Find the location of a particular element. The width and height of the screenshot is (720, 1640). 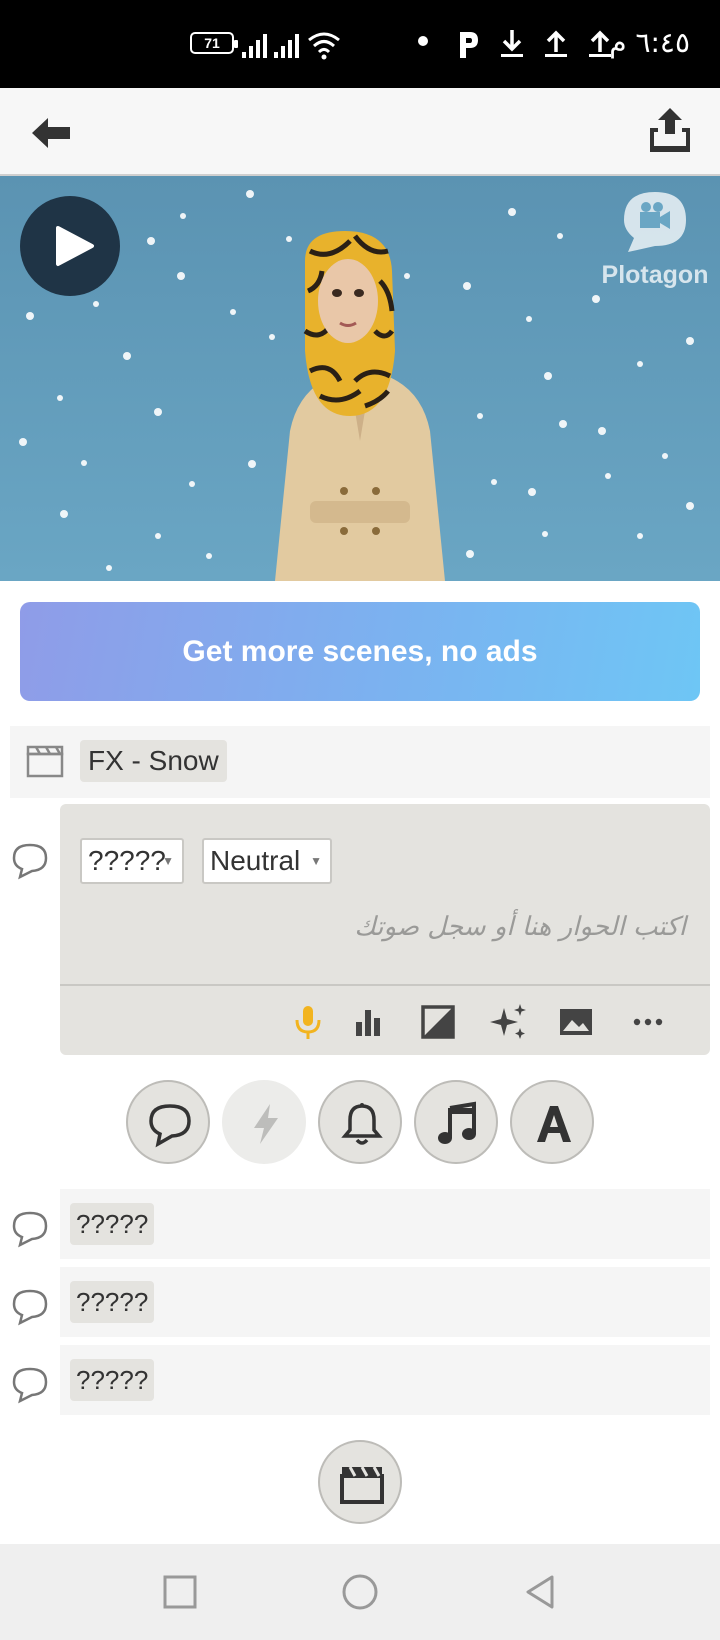

plotagon-logo-icon is located at coordinates (655, 222).